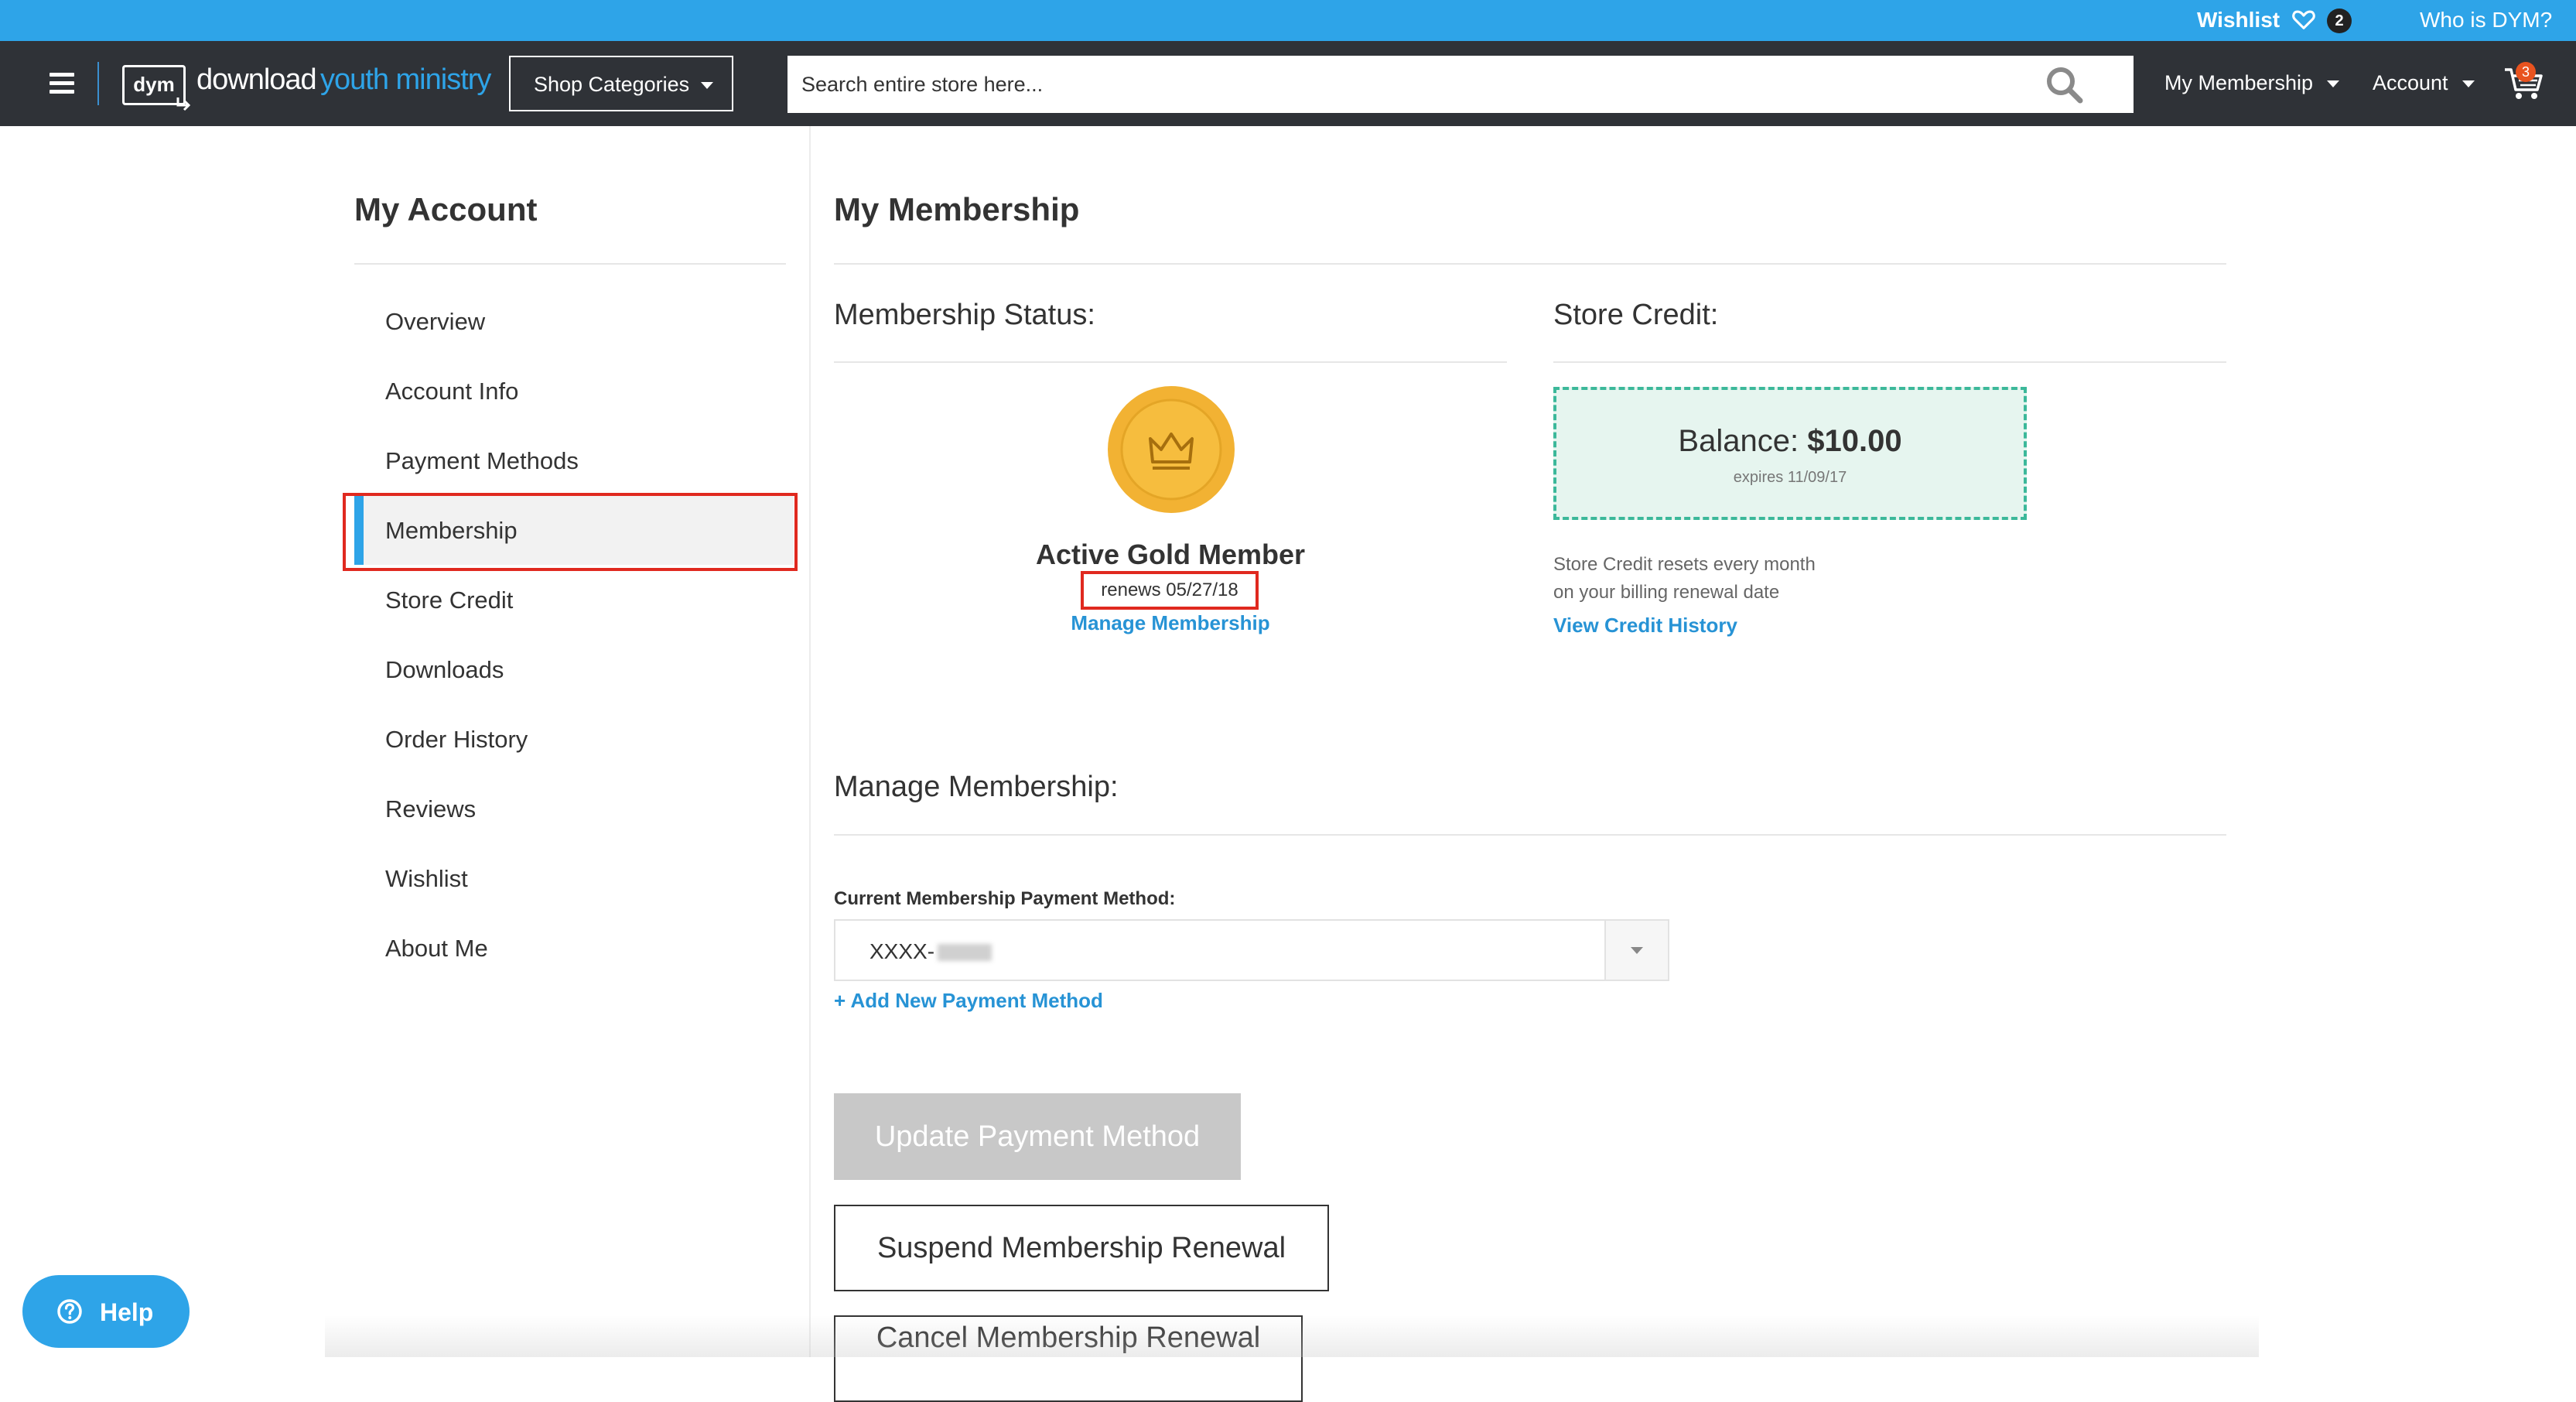 This screenshot has height=1402, width=2576. I want to click on crown-medal-icon, so click(1171, 449).